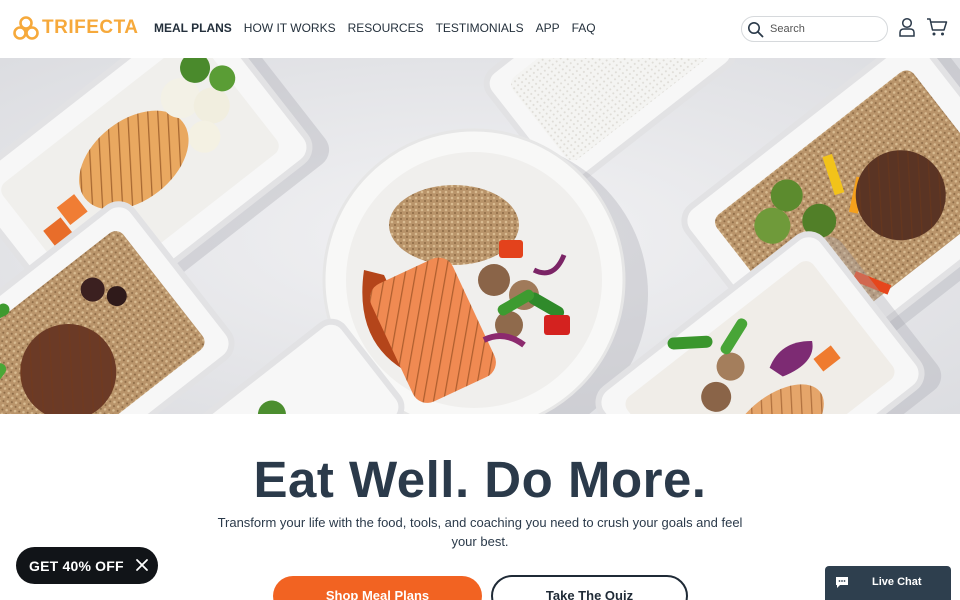  Describe the element at coordinates (897, 582) in the screenshot. I see `live-chat-label: Live Chat` at that location.